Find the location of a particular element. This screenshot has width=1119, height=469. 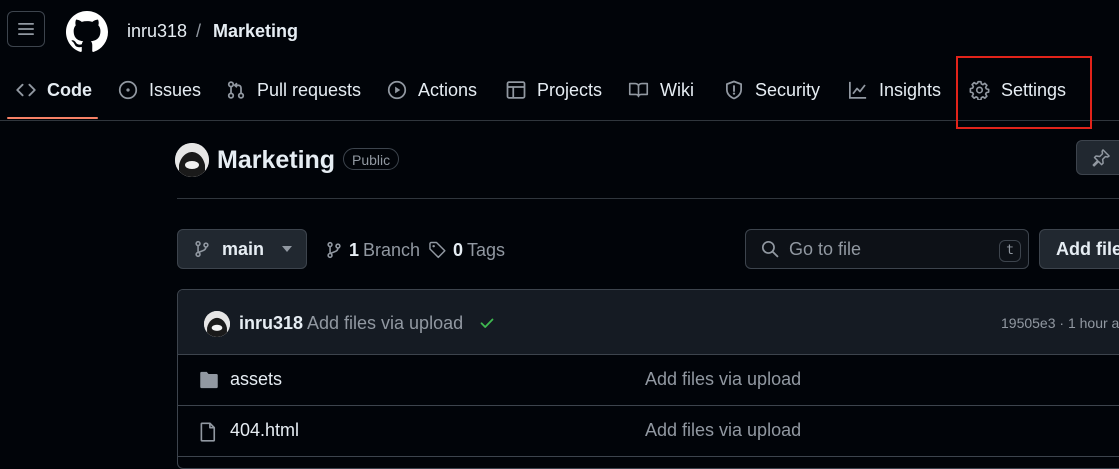

branch-select-button: main is located at coordinates (242, 249).